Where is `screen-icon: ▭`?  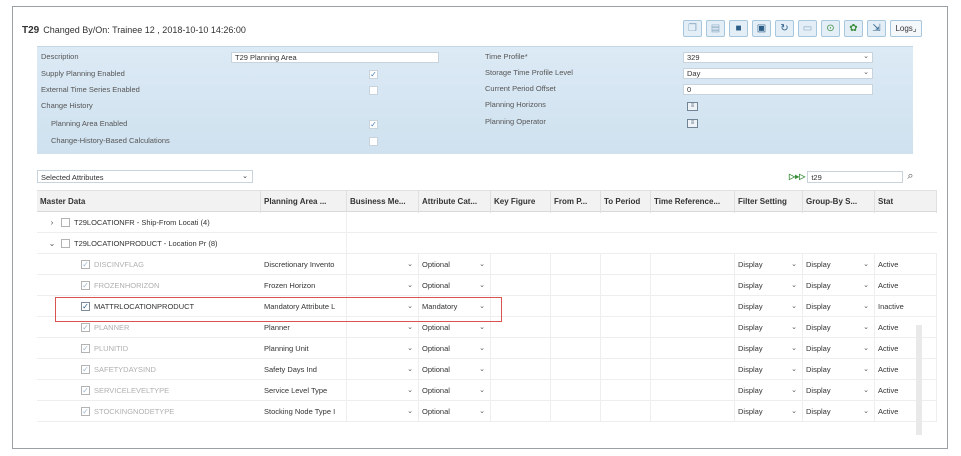
screen-icon: ▭ is located at coordinates (807, 28).